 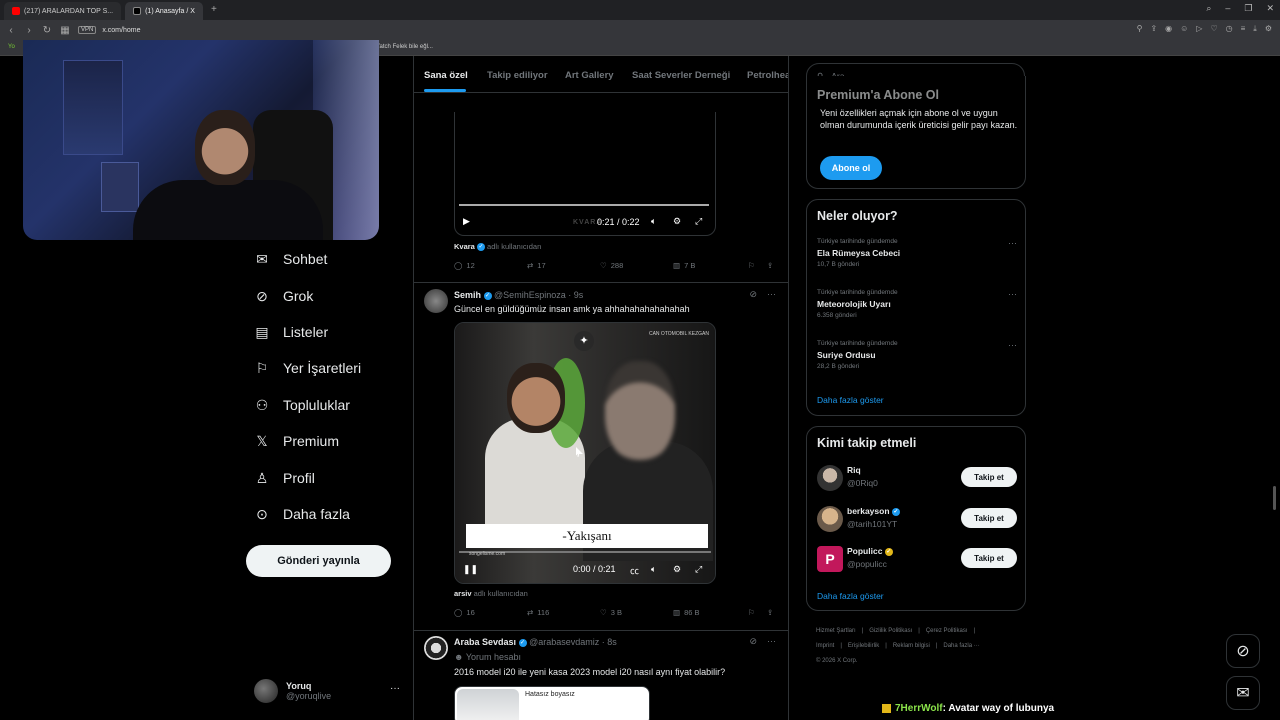 What do you see at coordinates (464, 246) in the screenshot?
I see `attribution-user: Kvara` at bounding box center [464, 246].